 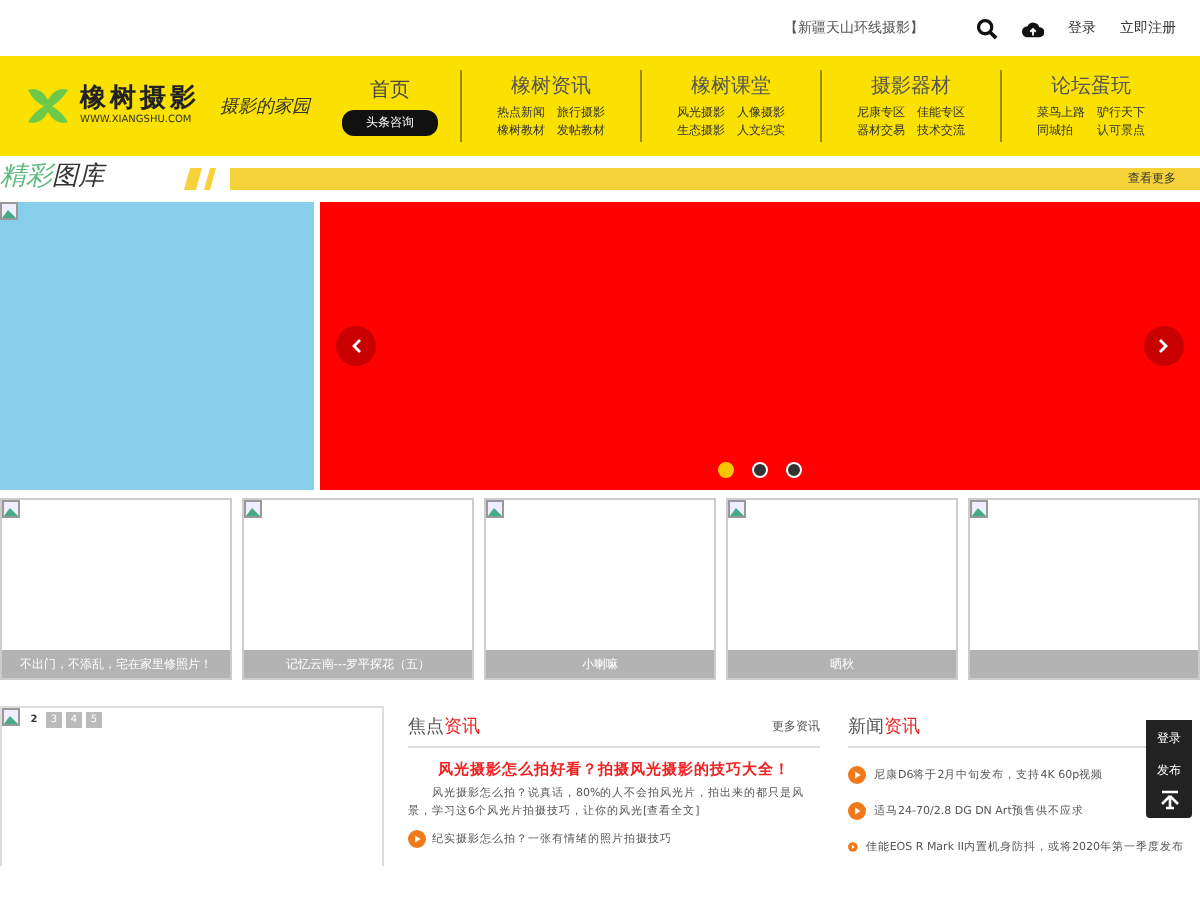 I want to click on slide-dot, so click(x=726, y=470).